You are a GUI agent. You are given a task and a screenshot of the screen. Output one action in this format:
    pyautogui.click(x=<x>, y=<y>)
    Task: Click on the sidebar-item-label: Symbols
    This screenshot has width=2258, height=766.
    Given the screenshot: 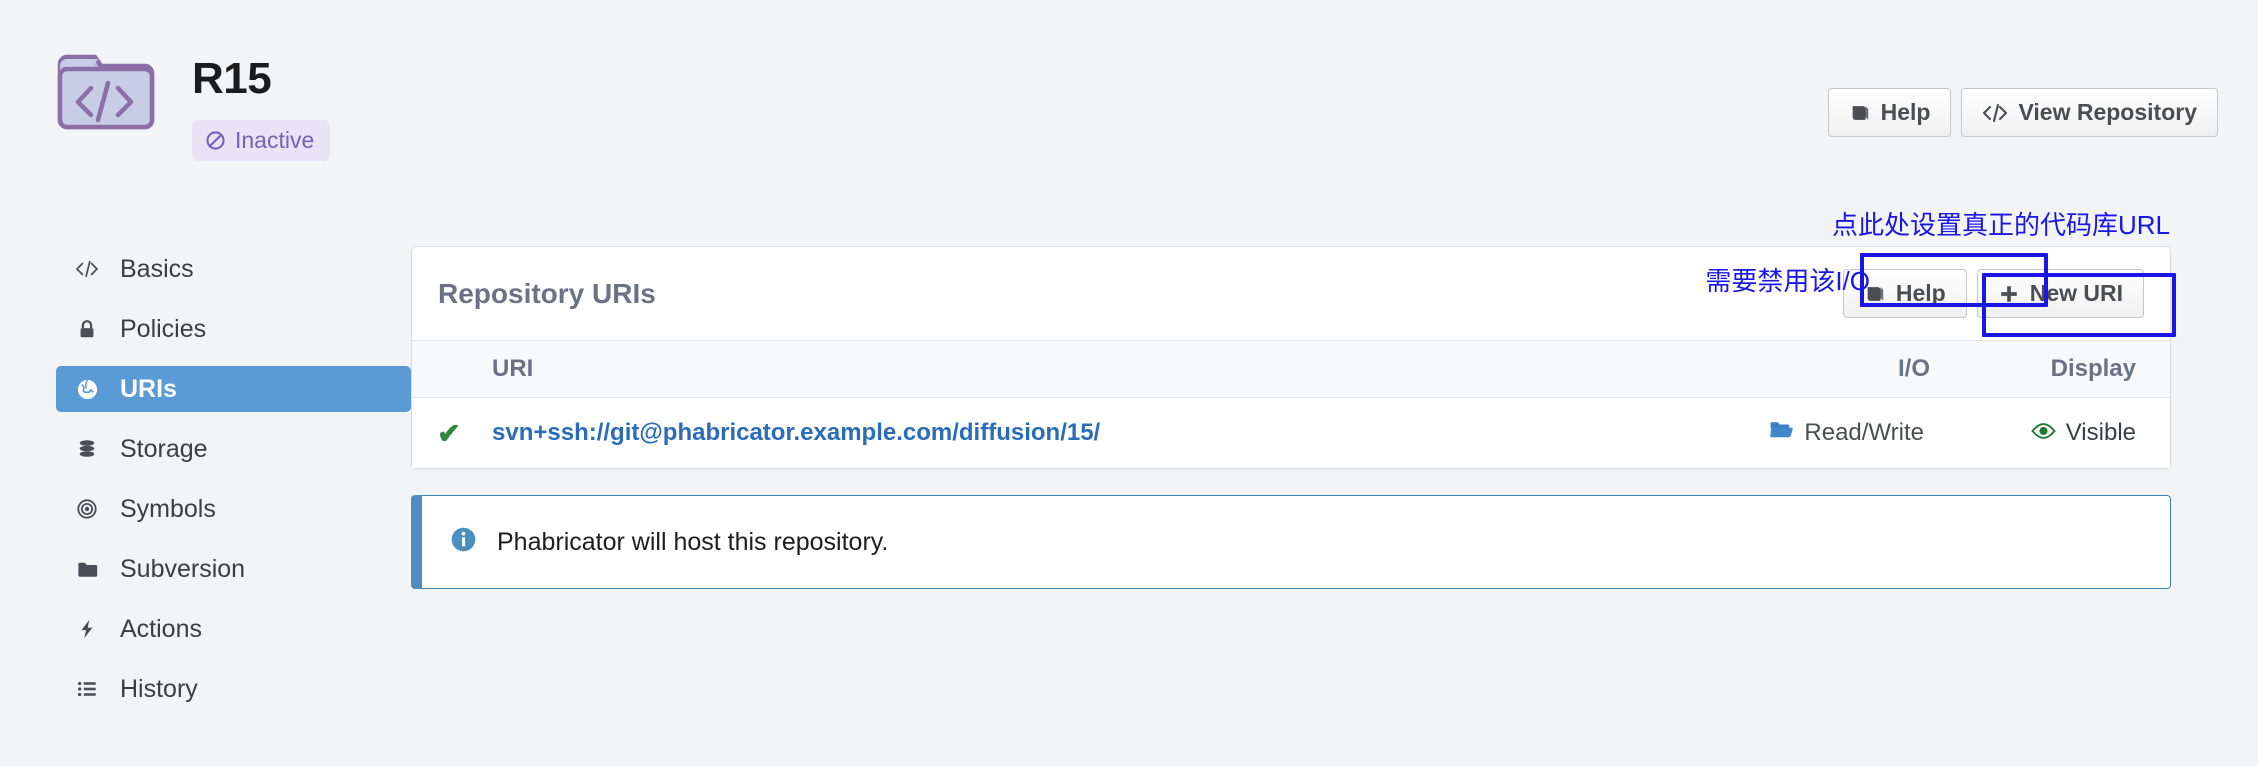 What is the action you would take?
    pyautogui.click(x=168, y=508)
    